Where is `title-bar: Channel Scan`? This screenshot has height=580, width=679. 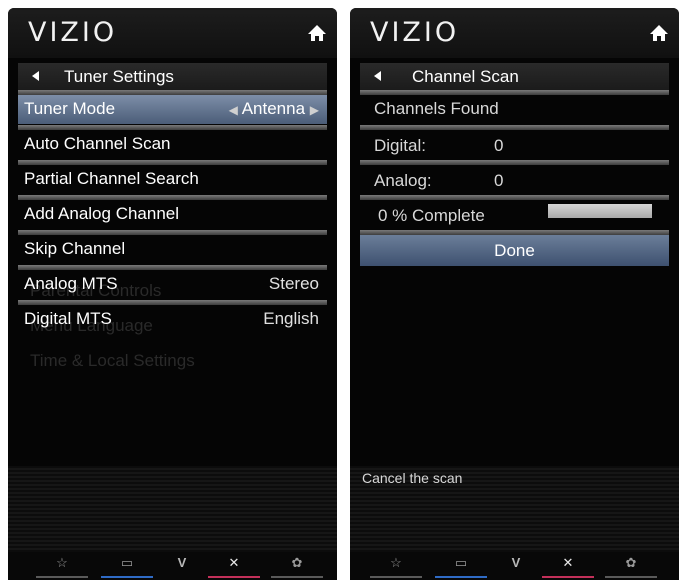
title-bar: Channel Scan is located at coordinates (514, 76).